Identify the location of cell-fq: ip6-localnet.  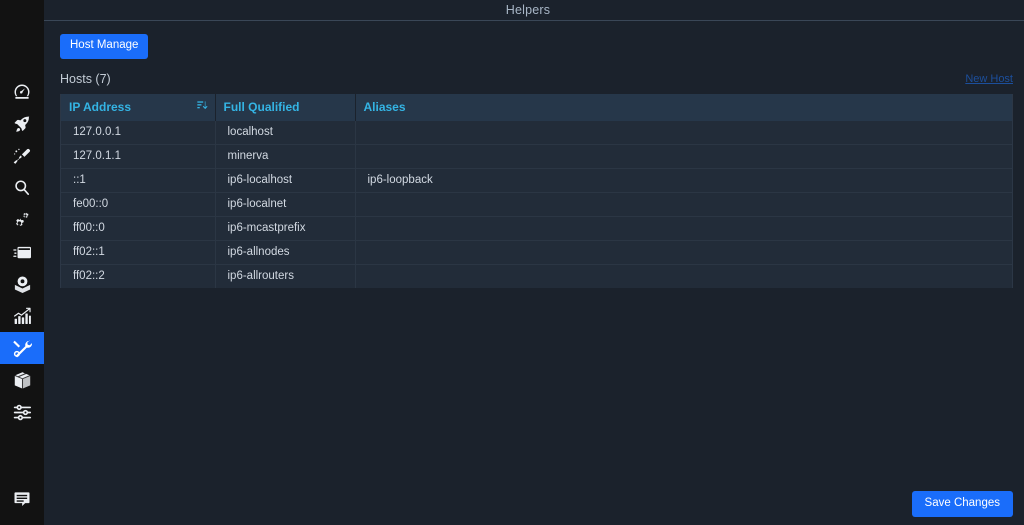
(285, 203).